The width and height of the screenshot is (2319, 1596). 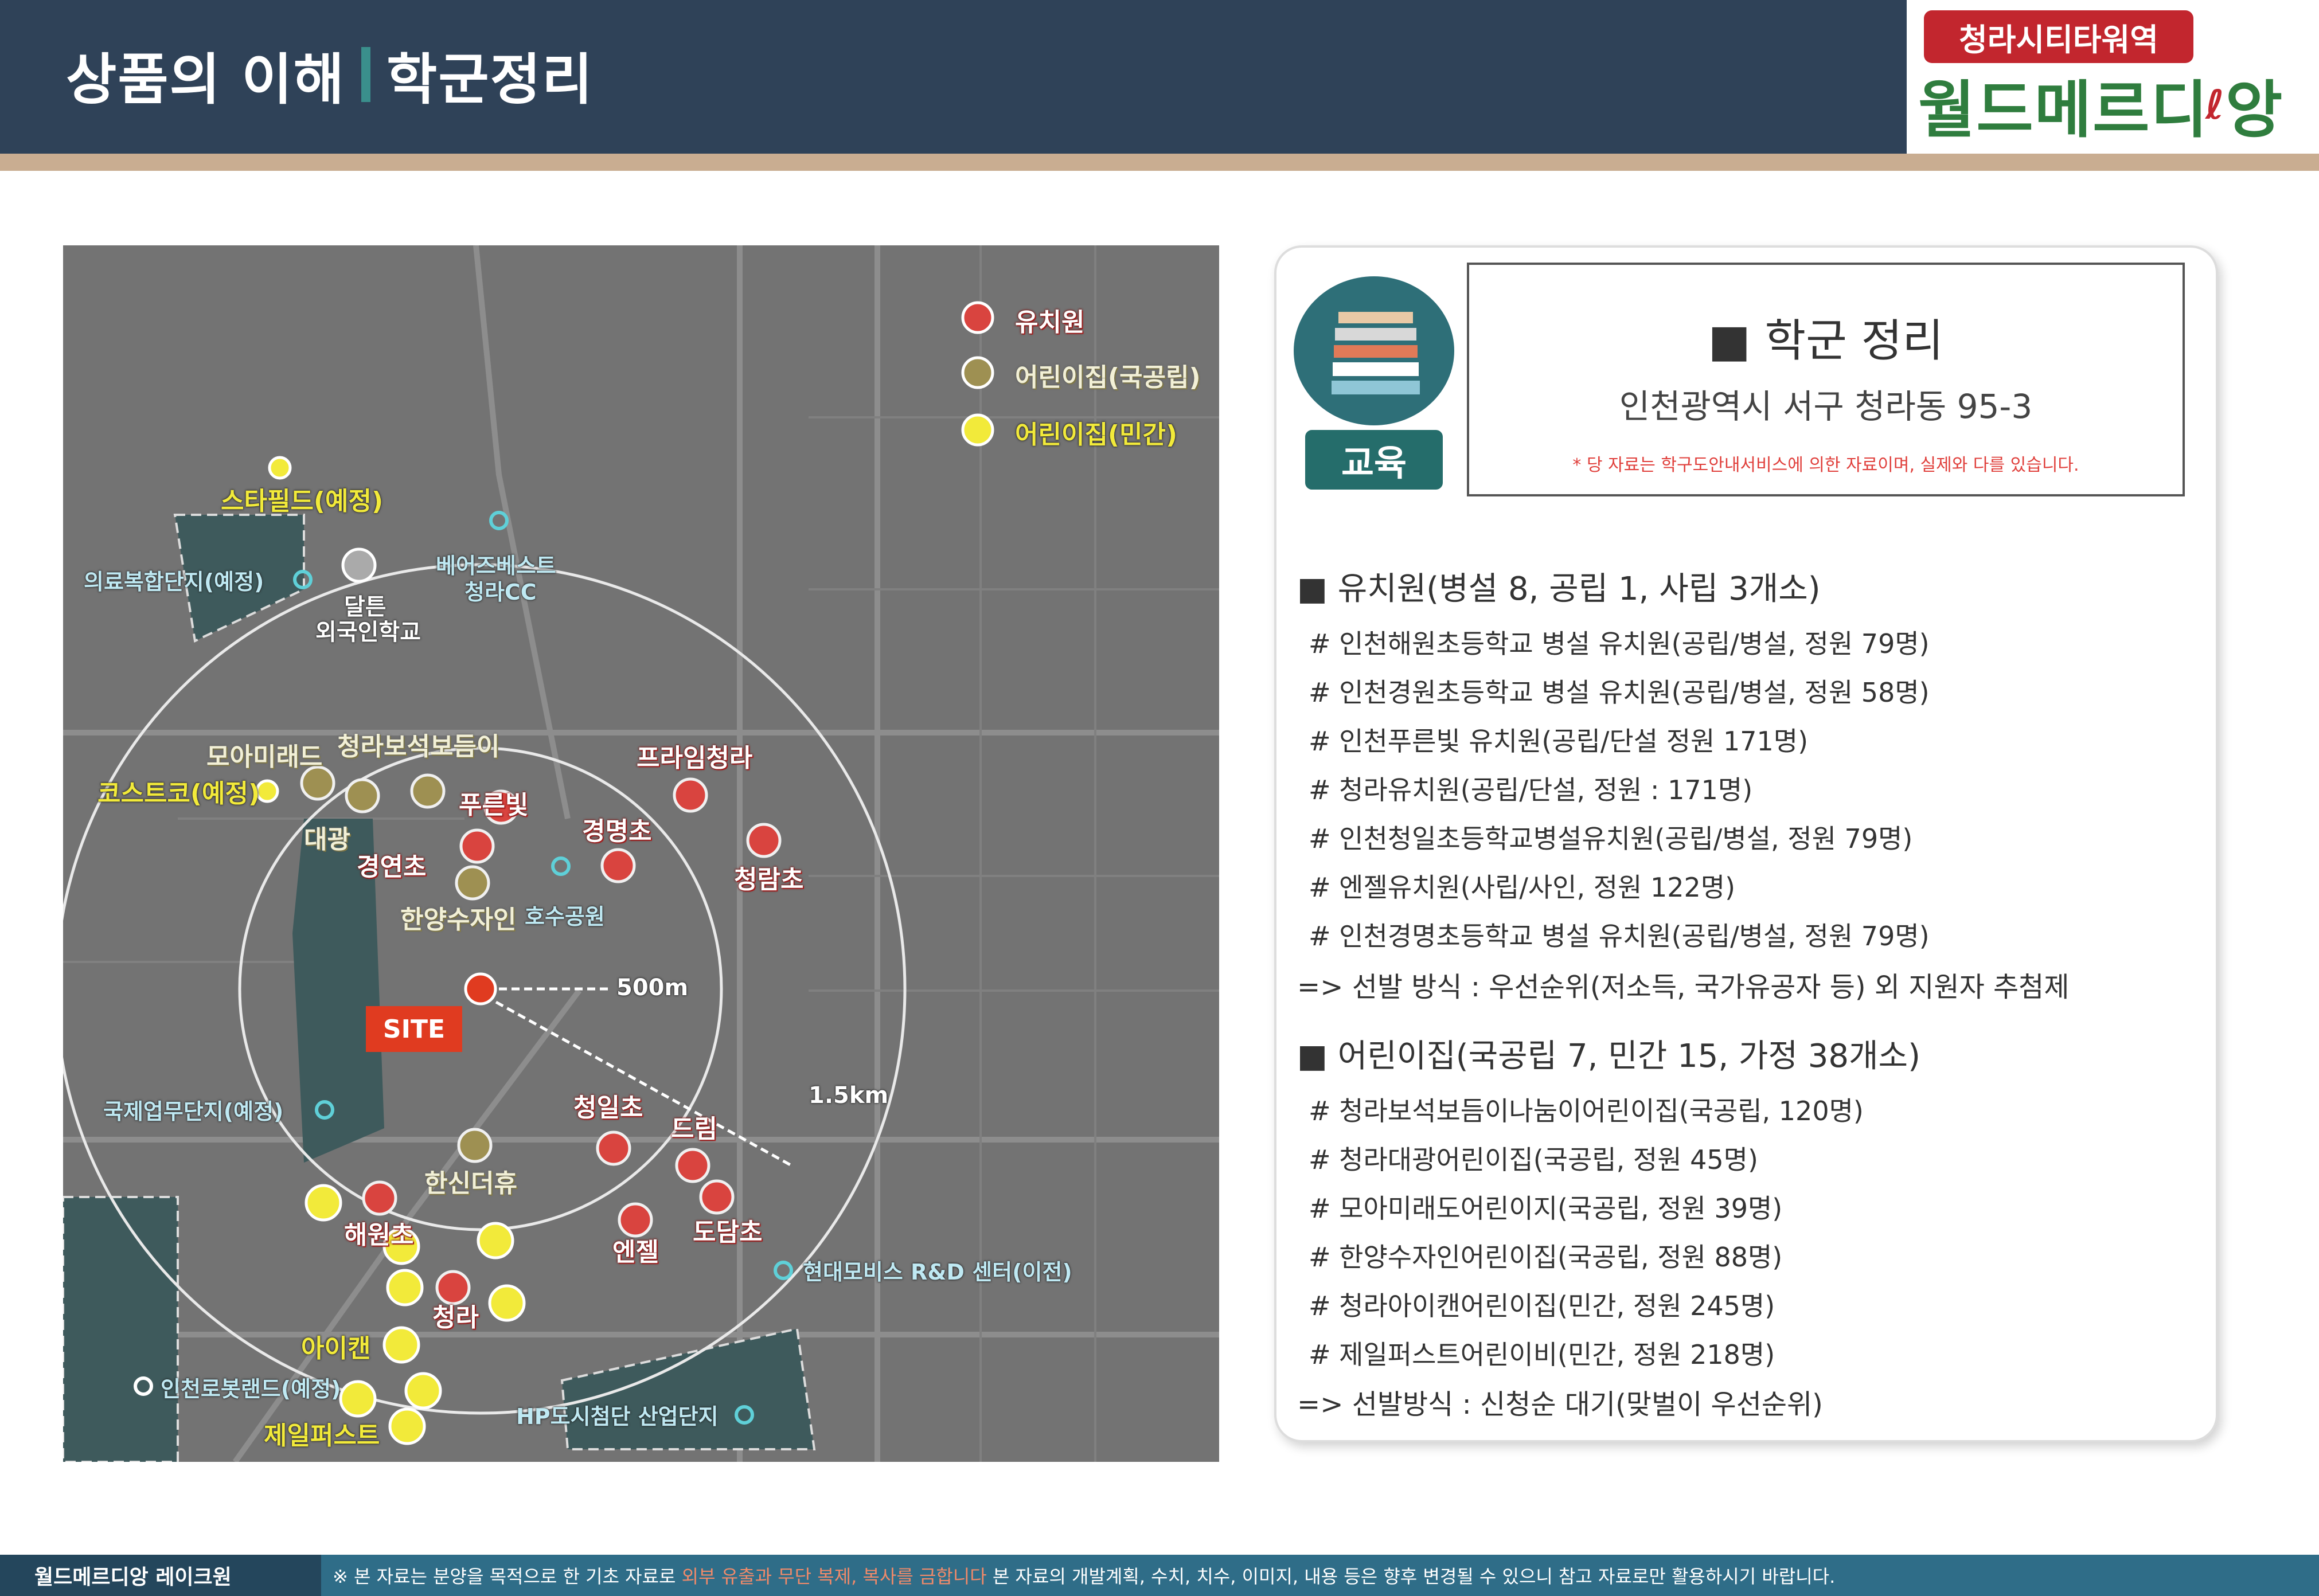 What do you see at coordinates (392, 867) in the screenshot?
I see `label-gyeongyeon: 경연초` at bounding box center [392, 867].